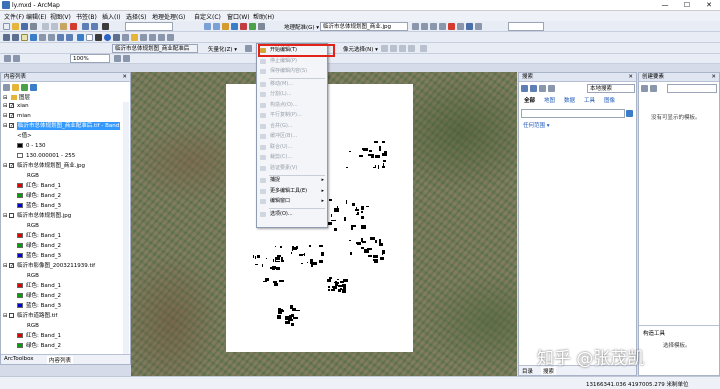 Image resolution: width=720 pixels, height=389 pixels. What do you see at coordinates (687, 5) in the screenshot?
I see `maximize-button: ☐` at bounding box center [687, 5].